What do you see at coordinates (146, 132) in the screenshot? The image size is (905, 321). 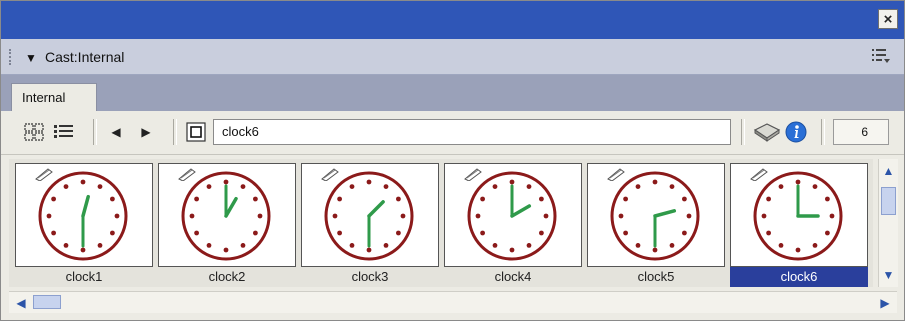 I see `next-arrow-icon: ▶` at bounding box center [146, 132].